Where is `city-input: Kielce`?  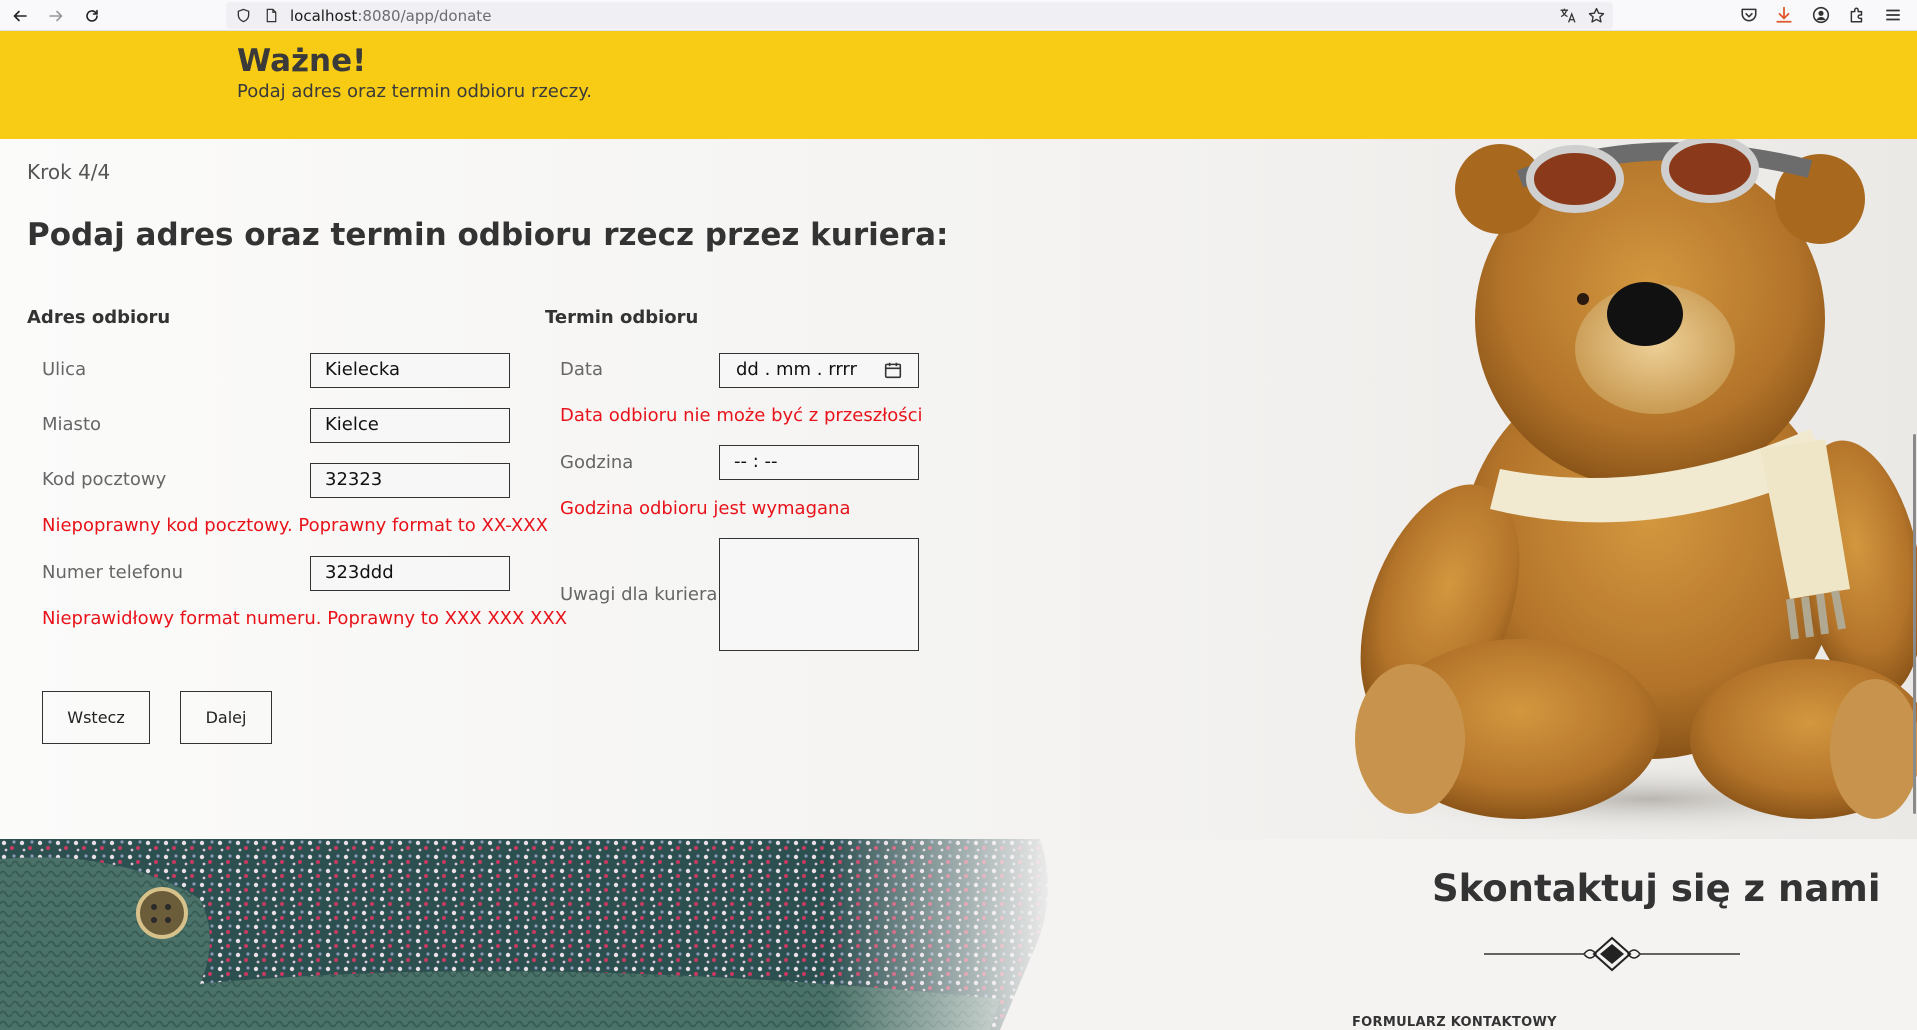 city-input: Kielce is located at coordinates (410, 425).